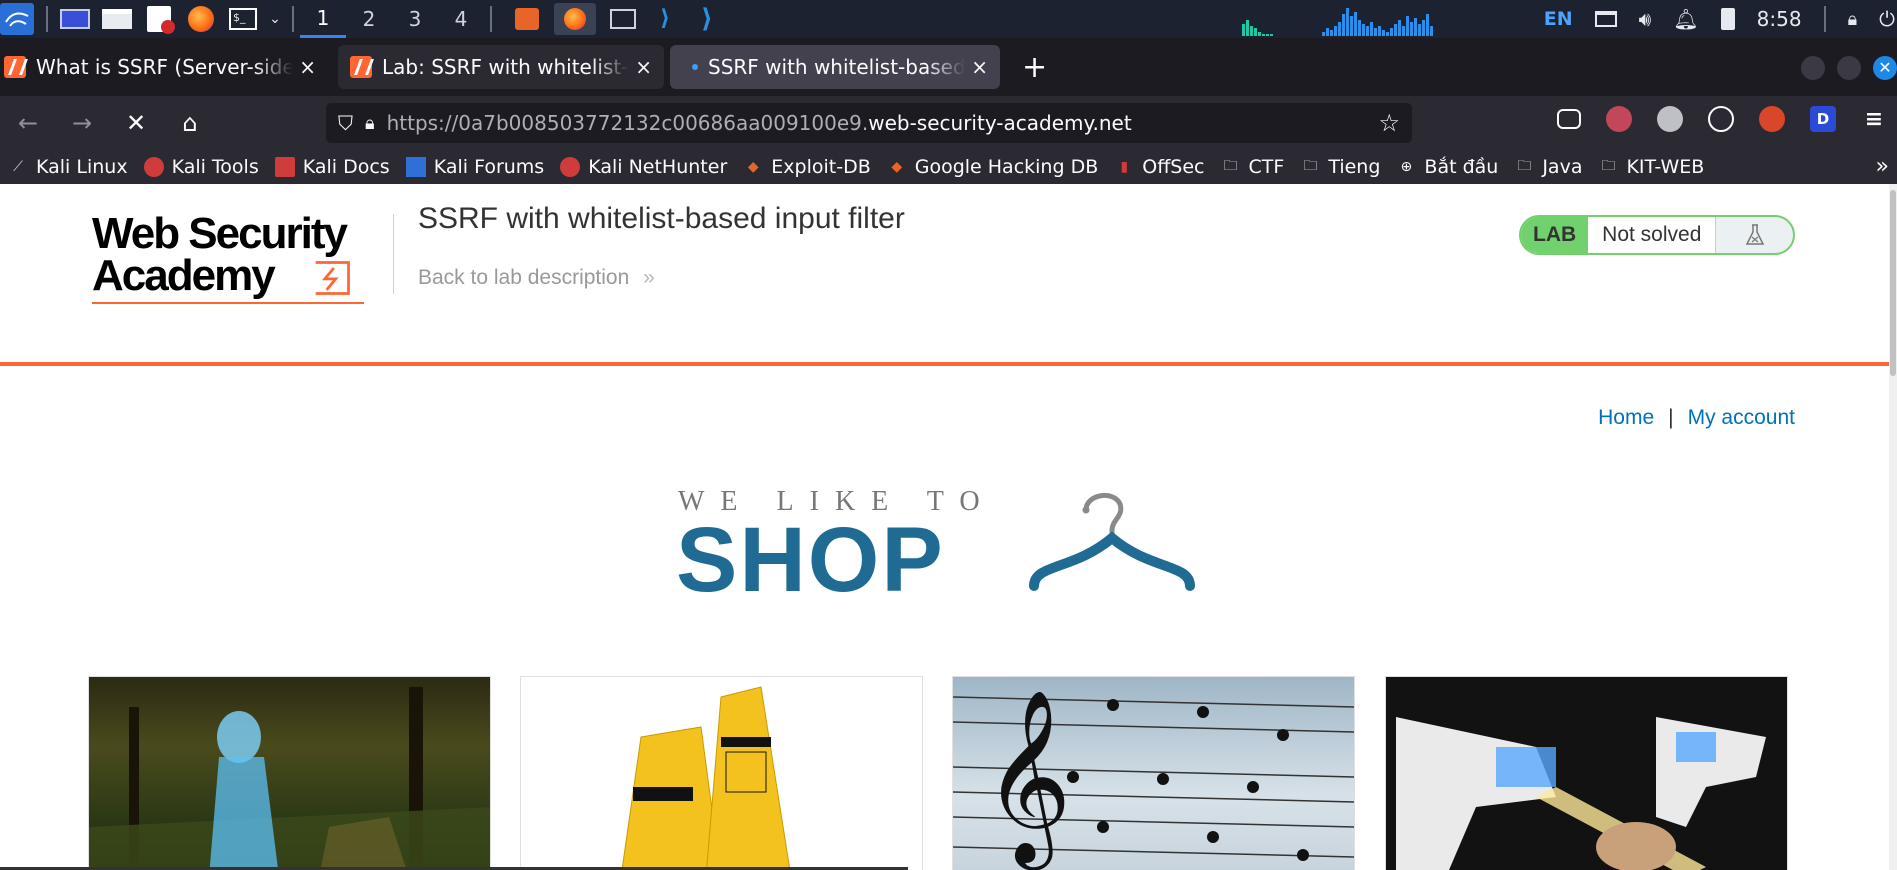 The image size is (1897, 870). I want to click on home-button: ⌂, so click(190, 123).